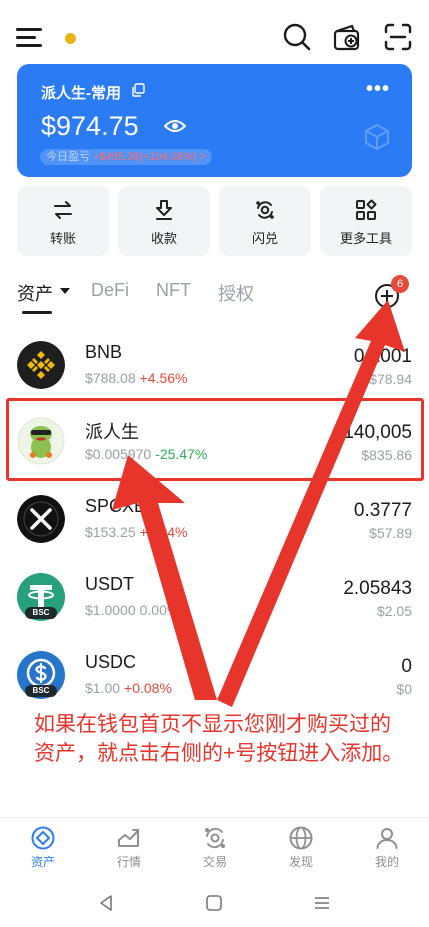 This screenshot has height=927, width=429. Describe the element at coordinates (104, 352) in the screenshot. I see `asset-name: BNB` at that location.